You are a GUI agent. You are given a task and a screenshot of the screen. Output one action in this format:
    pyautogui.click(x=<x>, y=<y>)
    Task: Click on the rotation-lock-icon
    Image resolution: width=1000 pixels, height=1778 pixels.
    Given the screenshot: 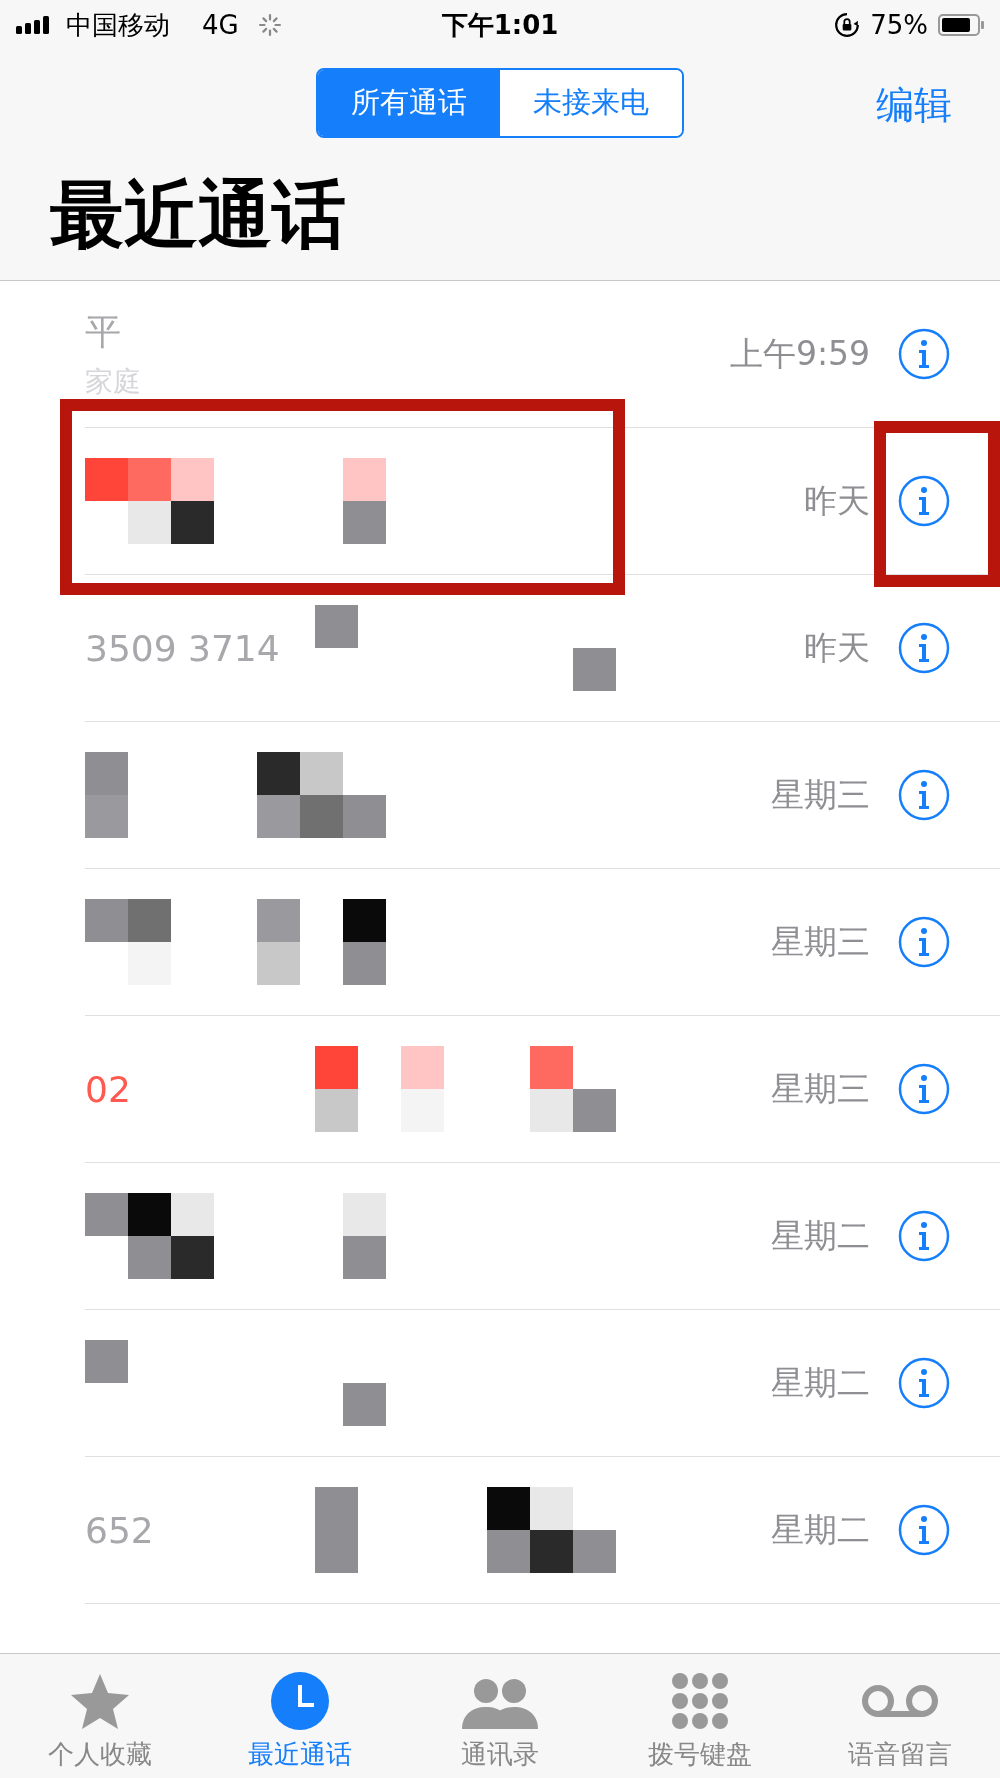 What is the action you would take?
    pyautogui.click(x=847, y=25)
    